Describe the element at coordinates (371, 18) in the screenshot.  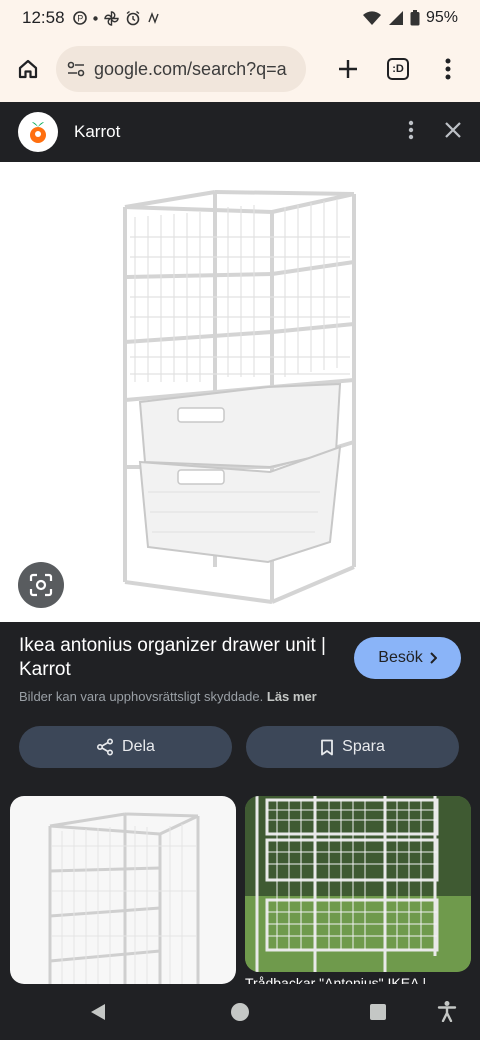
I see `wifi-icon` at that location.